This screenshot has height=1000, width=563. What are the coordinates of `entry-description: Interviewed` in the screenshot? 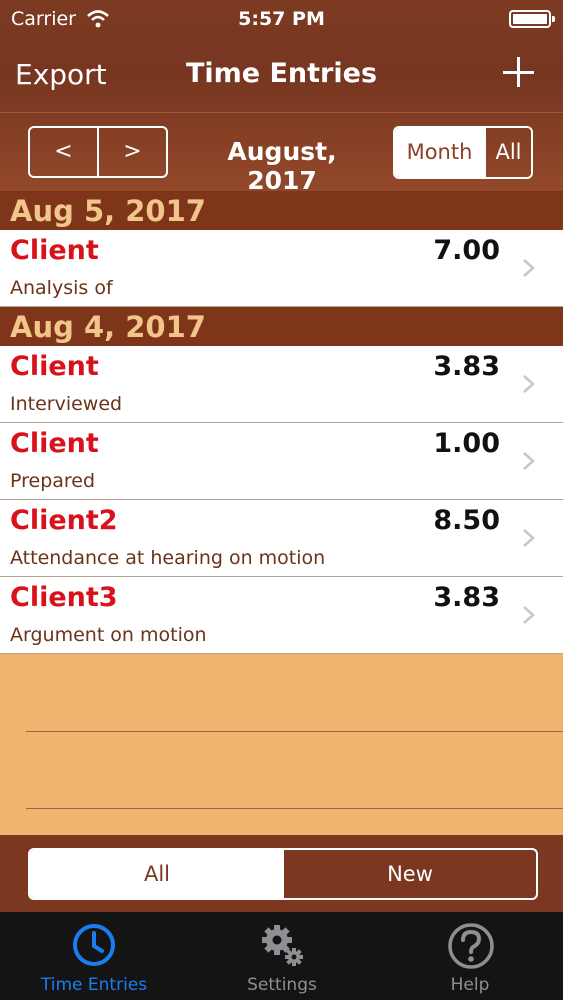 It's located at (66, 404).